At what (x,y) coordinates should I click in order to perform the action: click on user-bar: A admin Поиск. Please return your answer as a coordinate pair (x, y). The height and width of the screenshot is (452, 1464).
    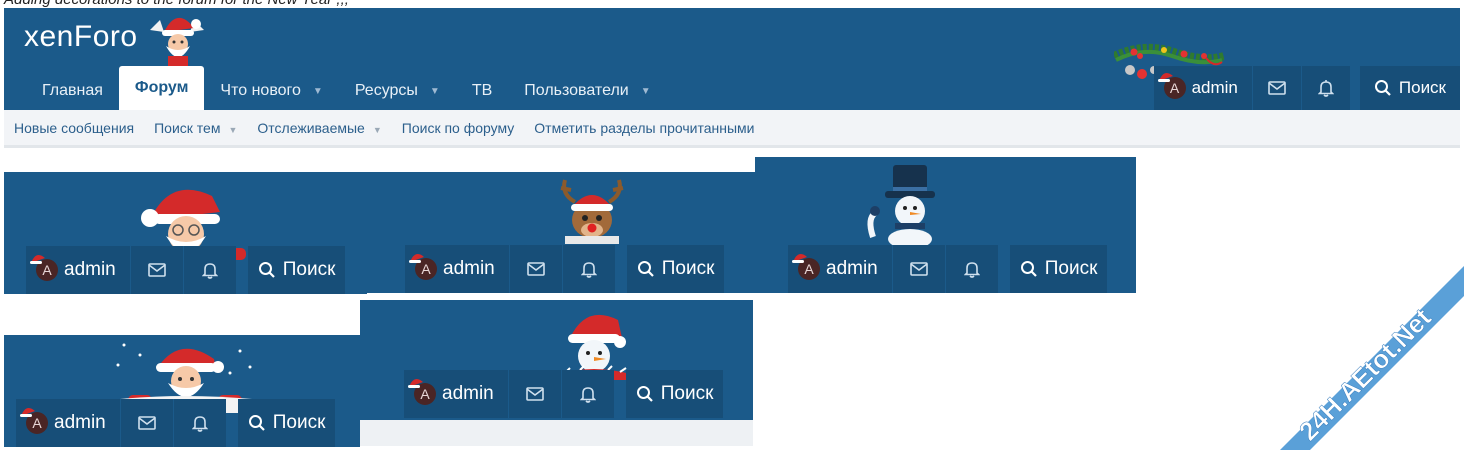
    Looking at the image, I should click on (1306, 88).